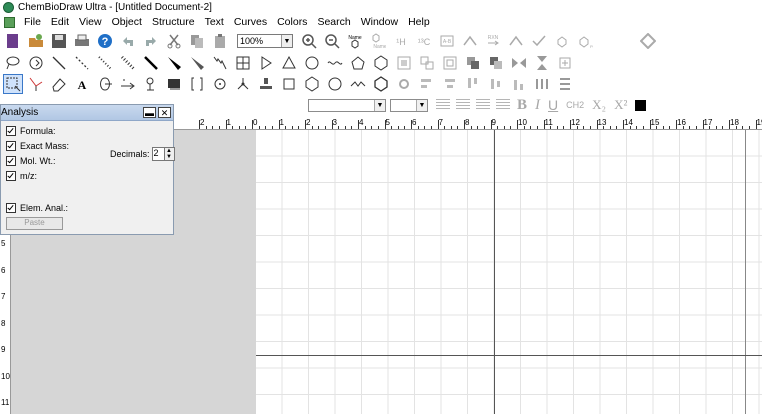 The image size is (762, 414). Describe the element at coordinates (447, 41) in the screenshot. I see `ab-icon: A-B` at that location.